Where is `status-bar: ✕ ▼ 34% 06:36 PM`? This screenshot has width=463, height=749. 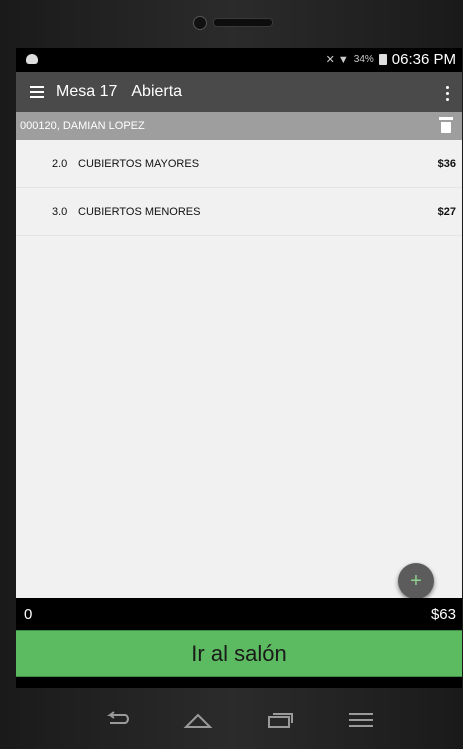
status-bar: ✕ ▼ 34% 06:36 PM is located at coordinates (239, 60).